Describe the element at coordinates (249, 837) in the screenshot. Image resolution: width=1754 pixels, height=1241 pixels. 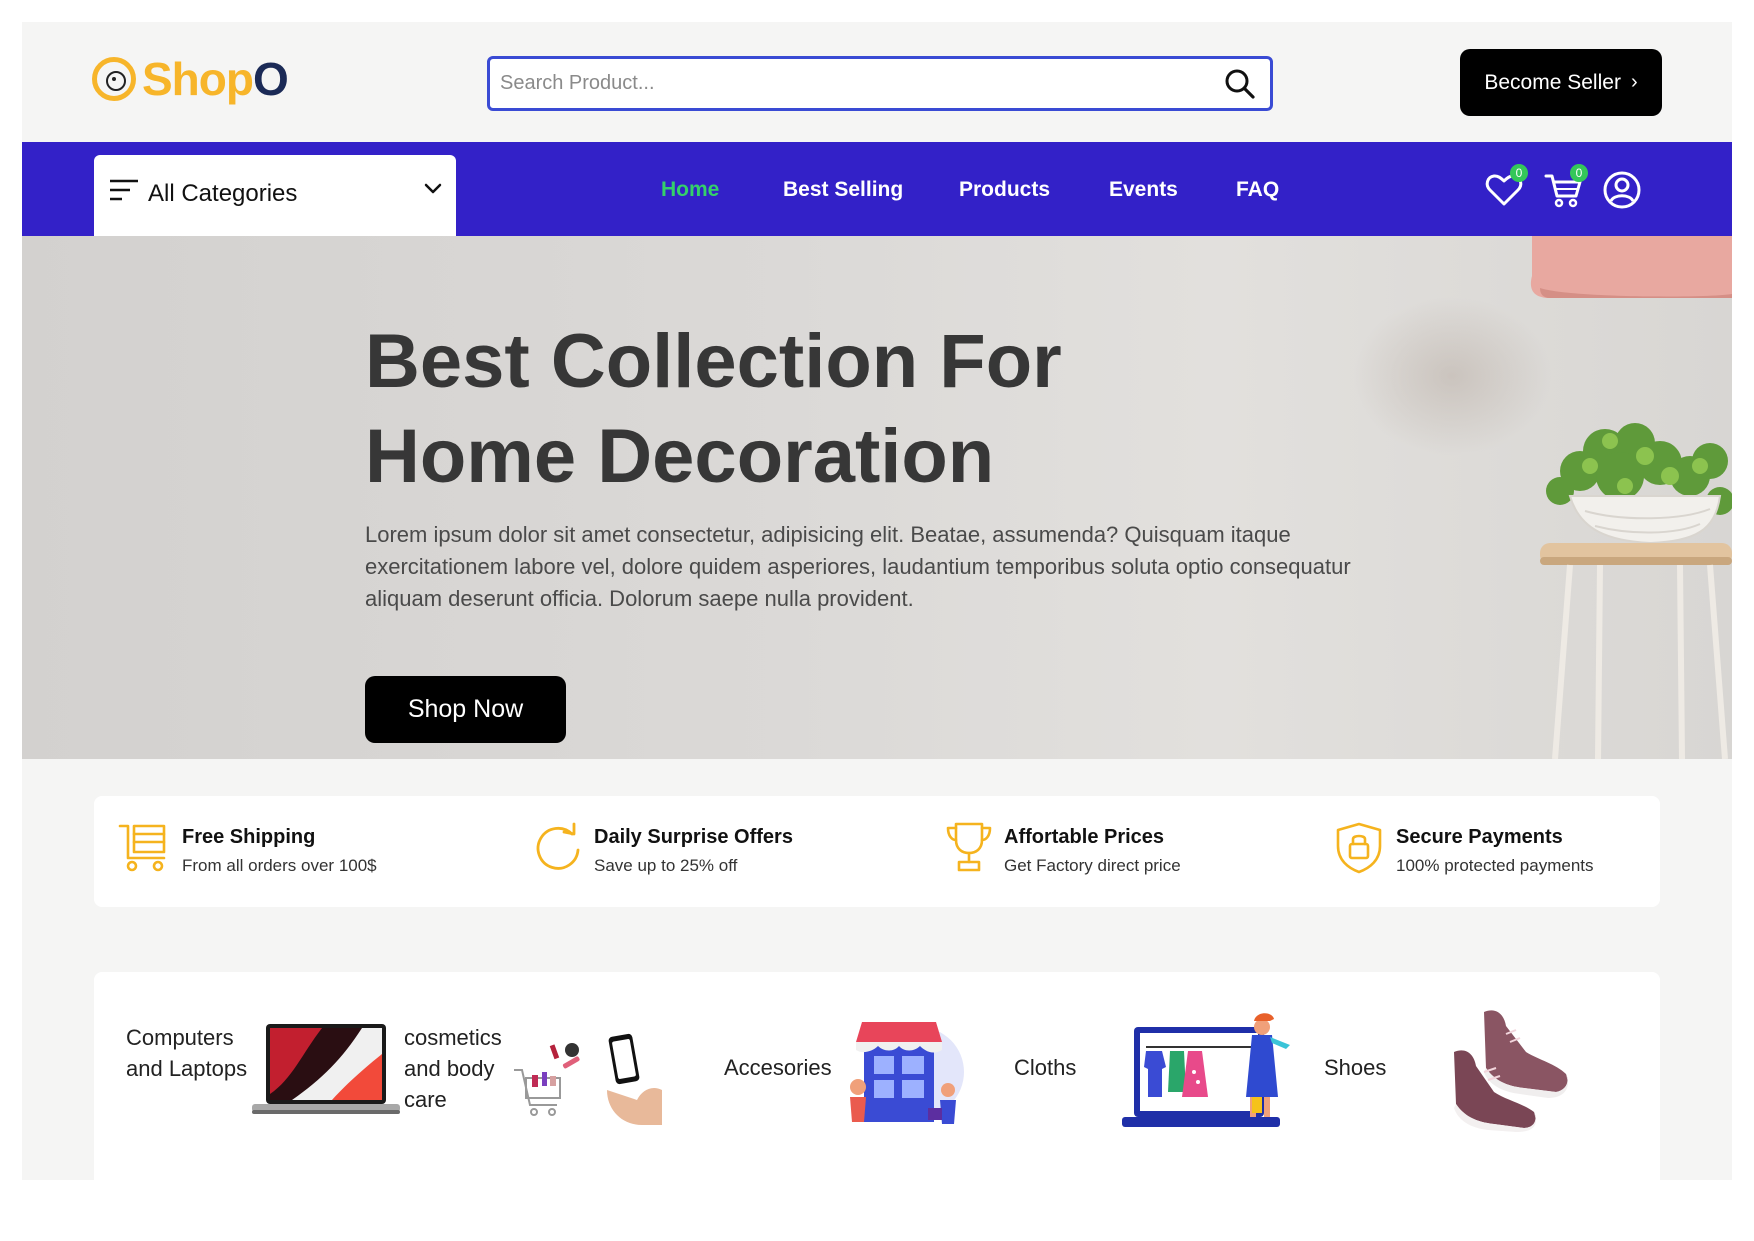
I see `feature-title: Free Shipping` at that location.